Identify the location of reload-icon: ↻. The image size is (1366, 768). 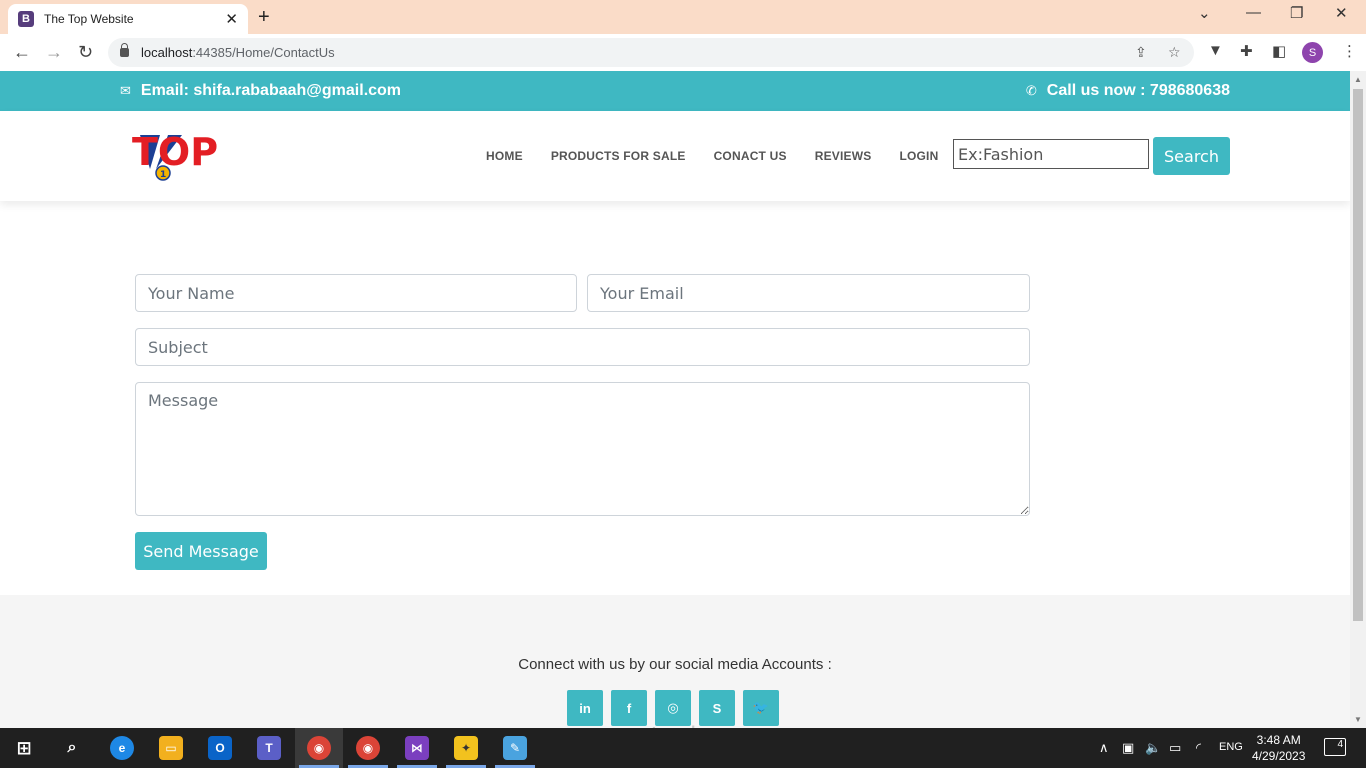
(85, 52).